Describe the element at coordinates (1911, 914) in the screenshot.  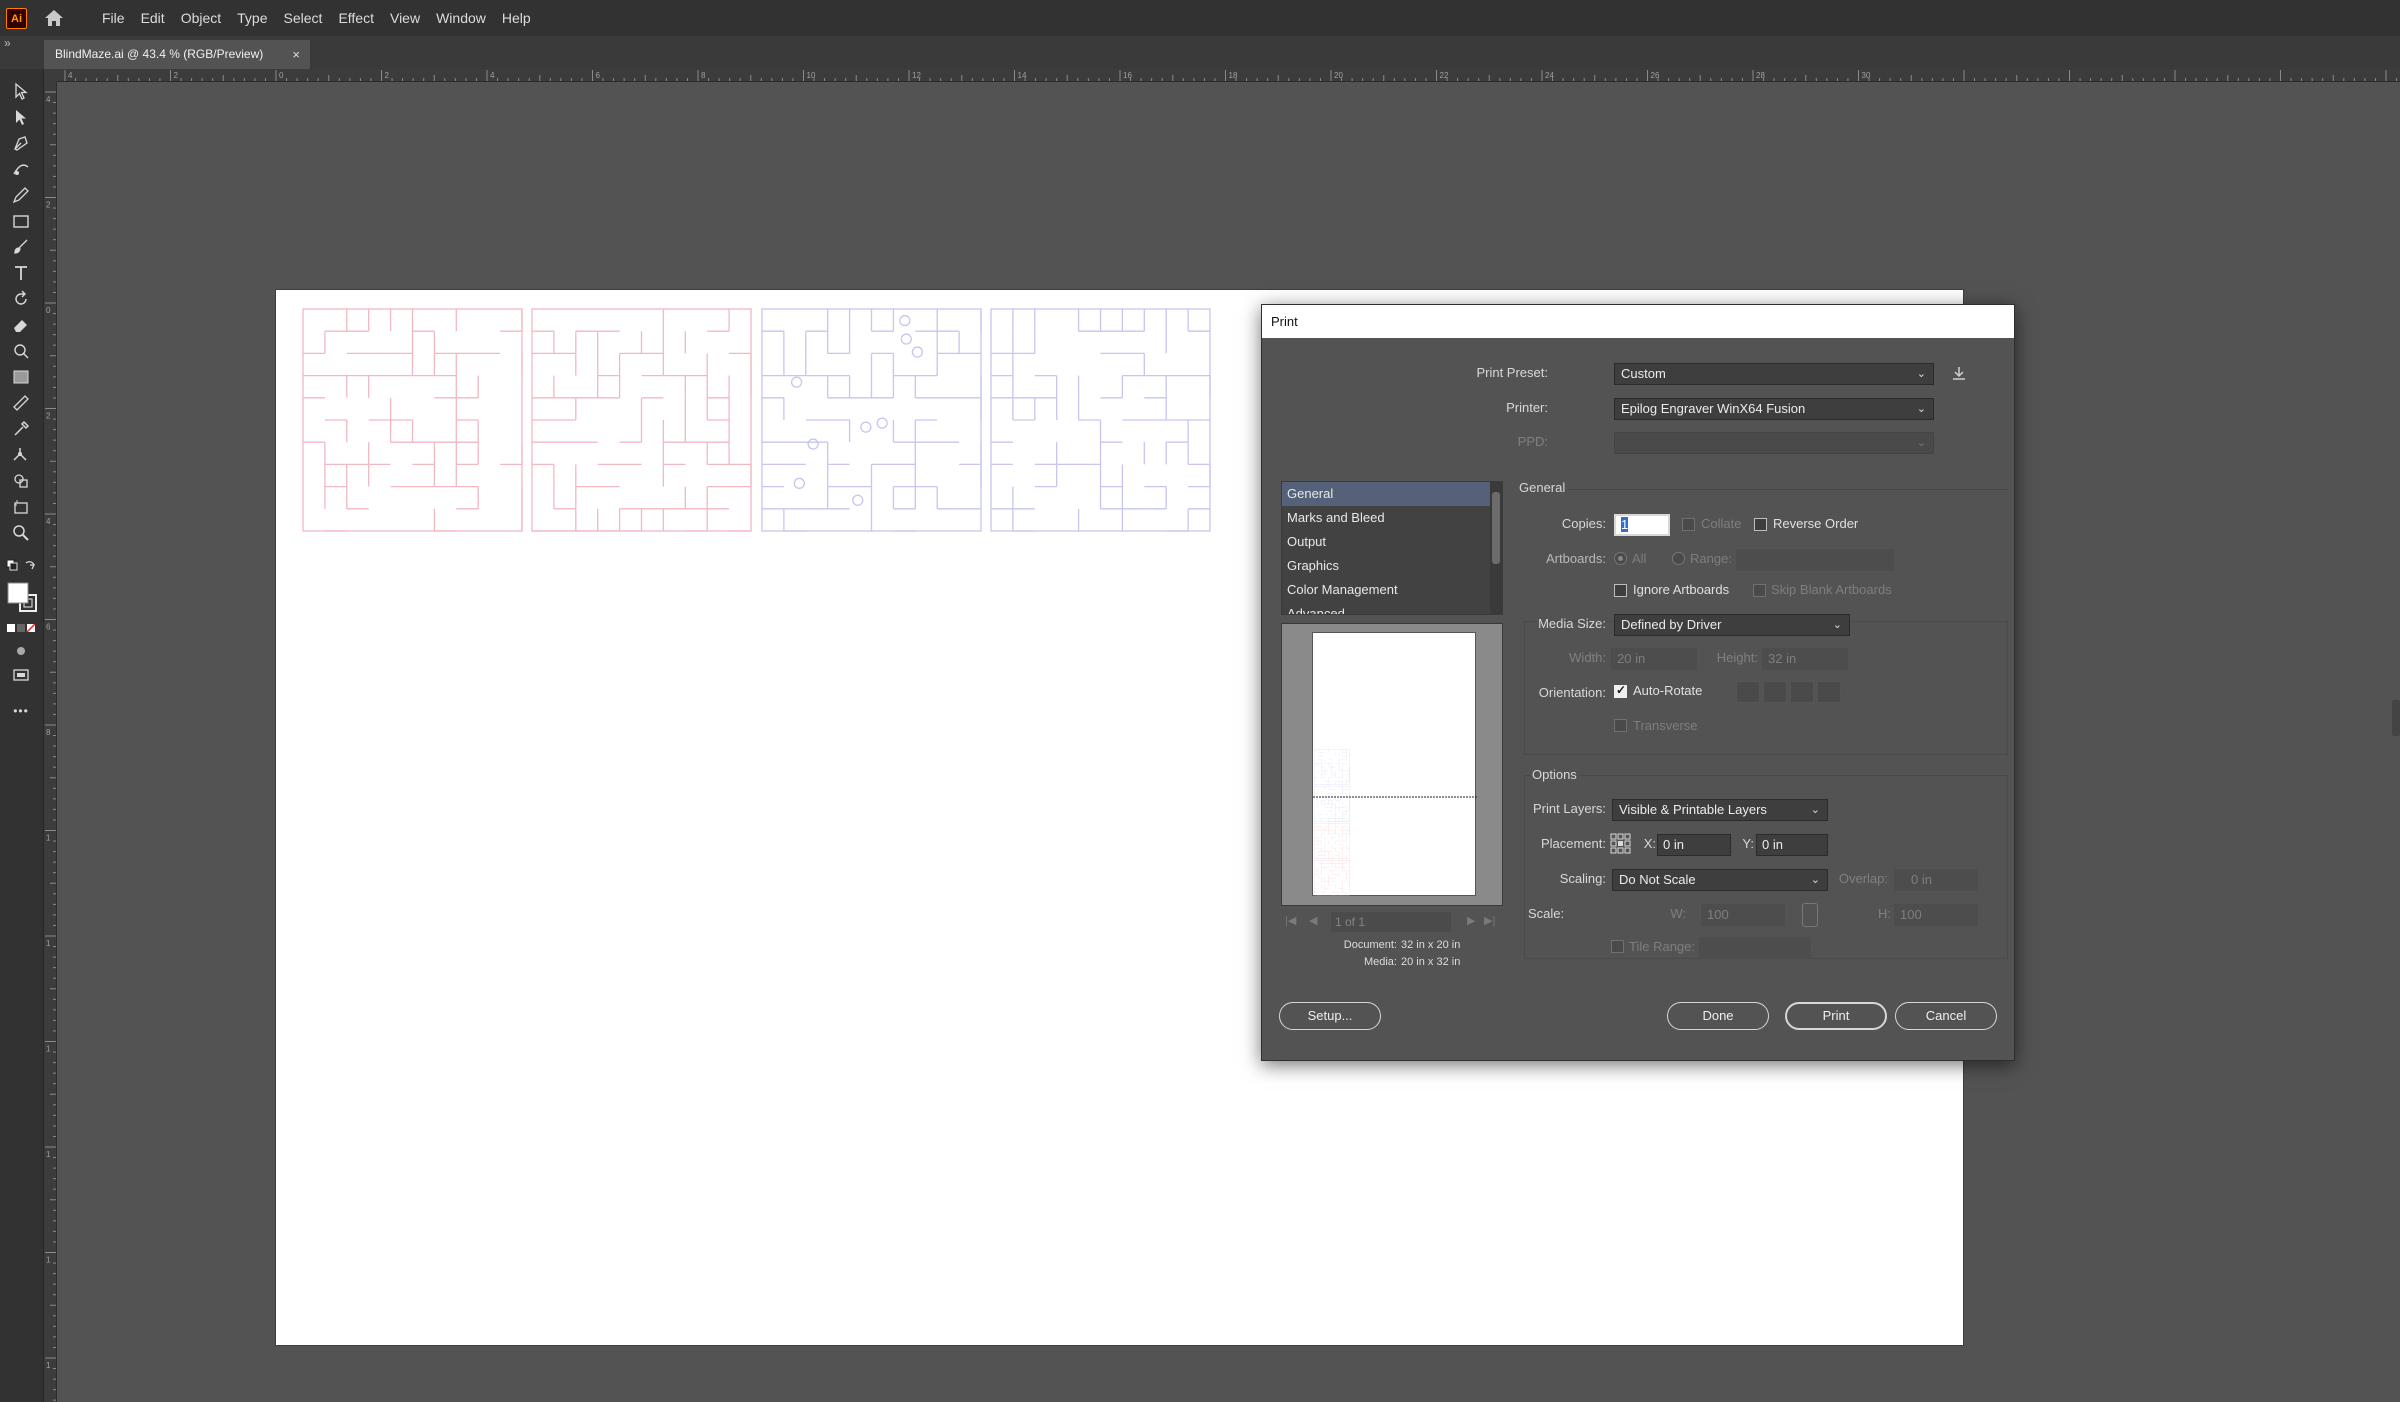
I see `scale-h-value: 100` at that location.